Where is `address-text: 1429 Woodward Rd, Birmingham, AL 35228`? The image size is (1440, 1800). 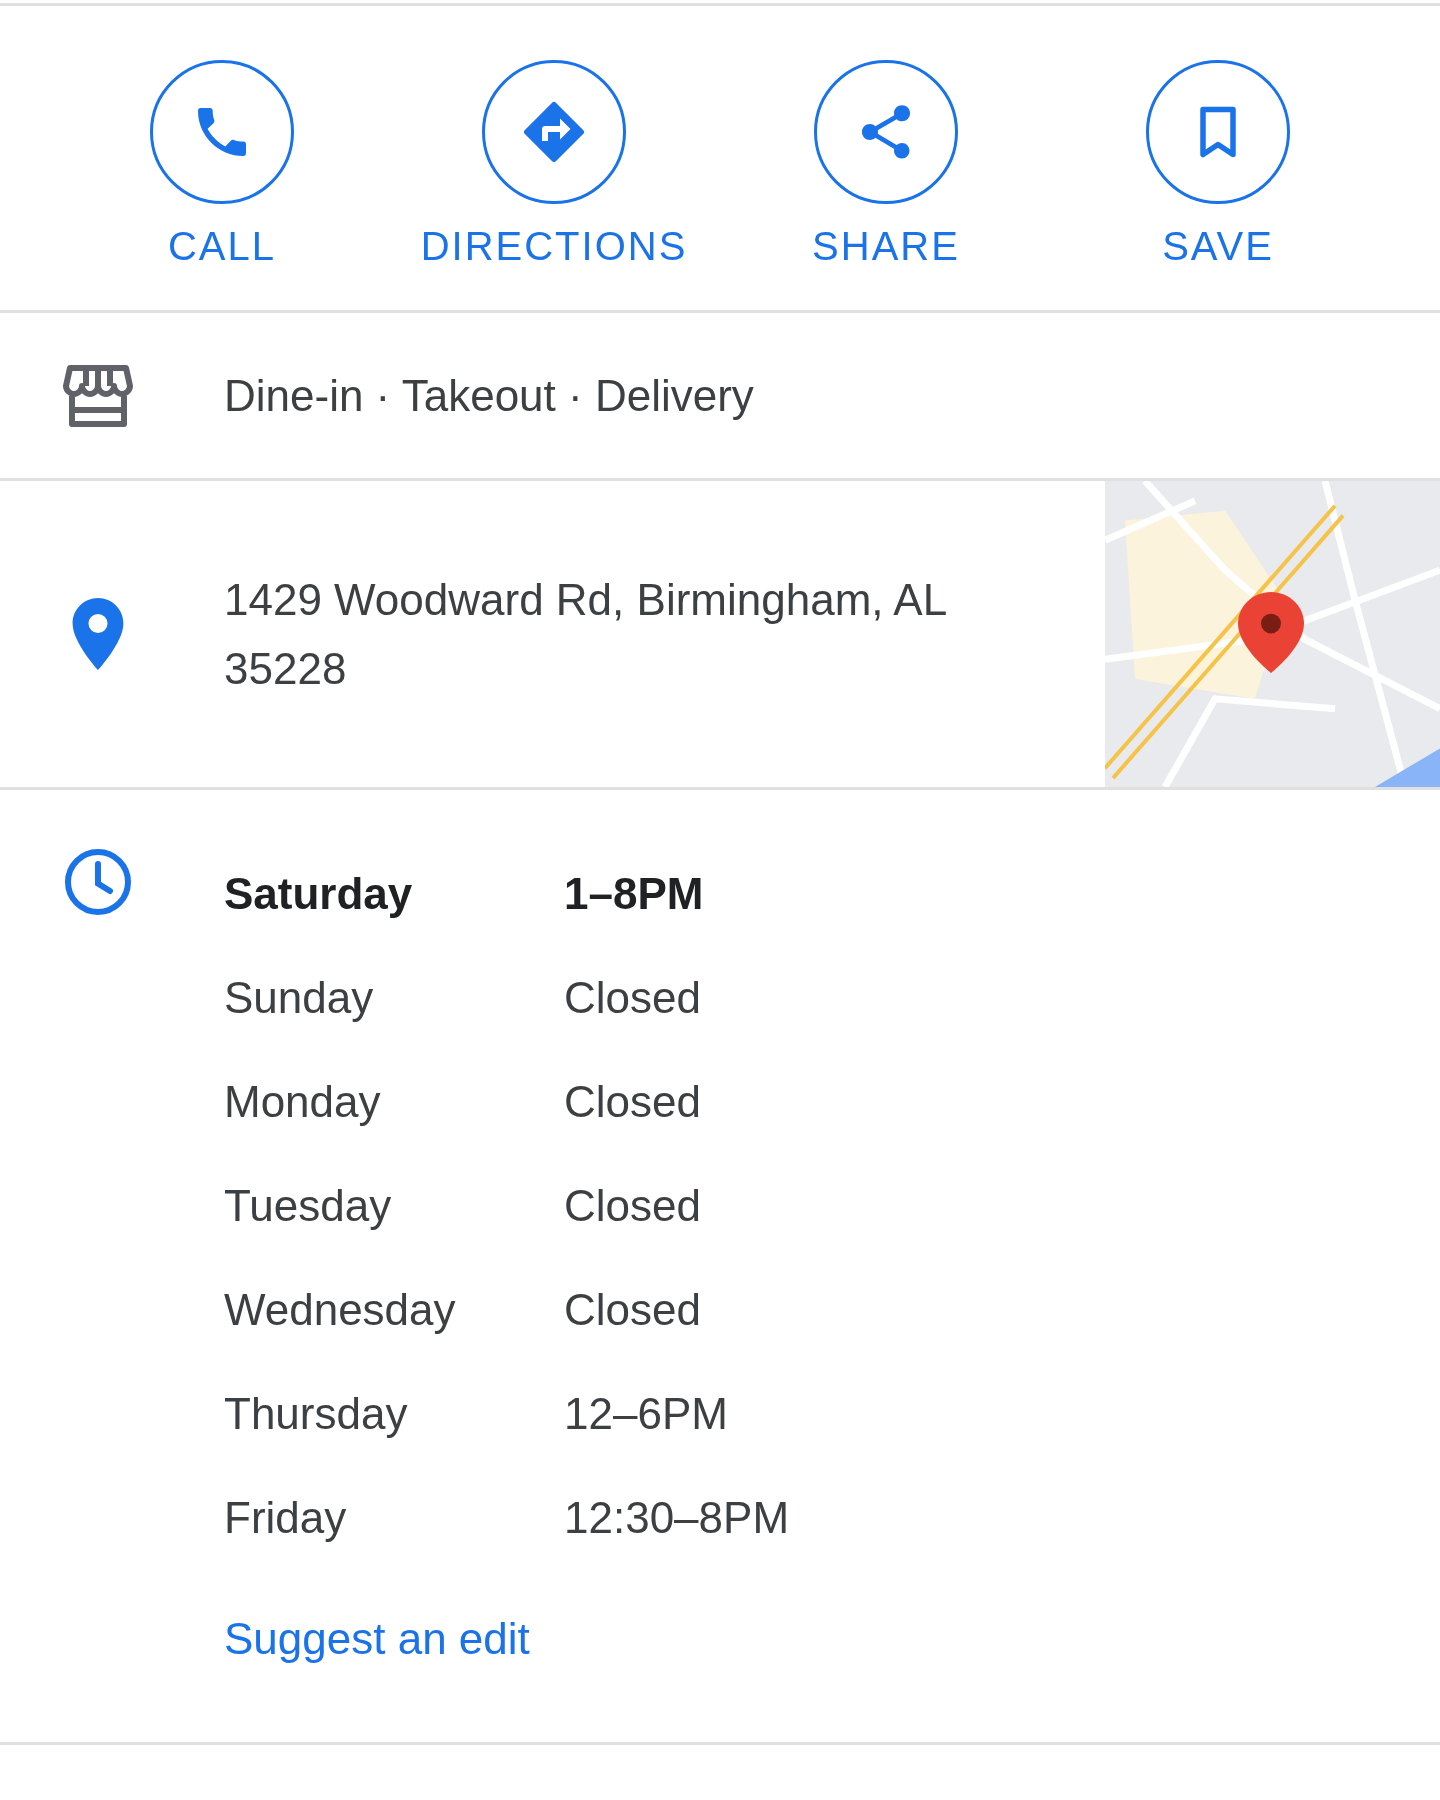
address-text: 1429 Woodward Rd, Birmingham, AL 35228 is located at coordinates (585, 634).